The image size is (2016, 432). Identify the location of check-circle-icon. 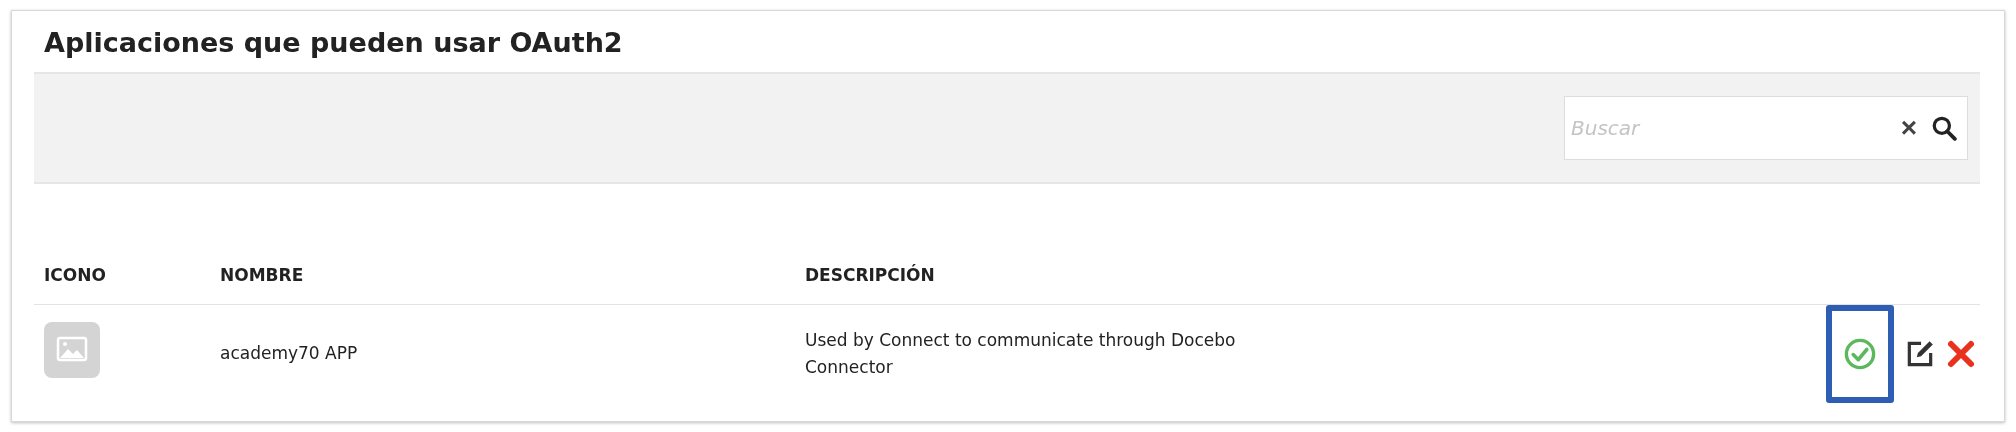
(1860, 354).